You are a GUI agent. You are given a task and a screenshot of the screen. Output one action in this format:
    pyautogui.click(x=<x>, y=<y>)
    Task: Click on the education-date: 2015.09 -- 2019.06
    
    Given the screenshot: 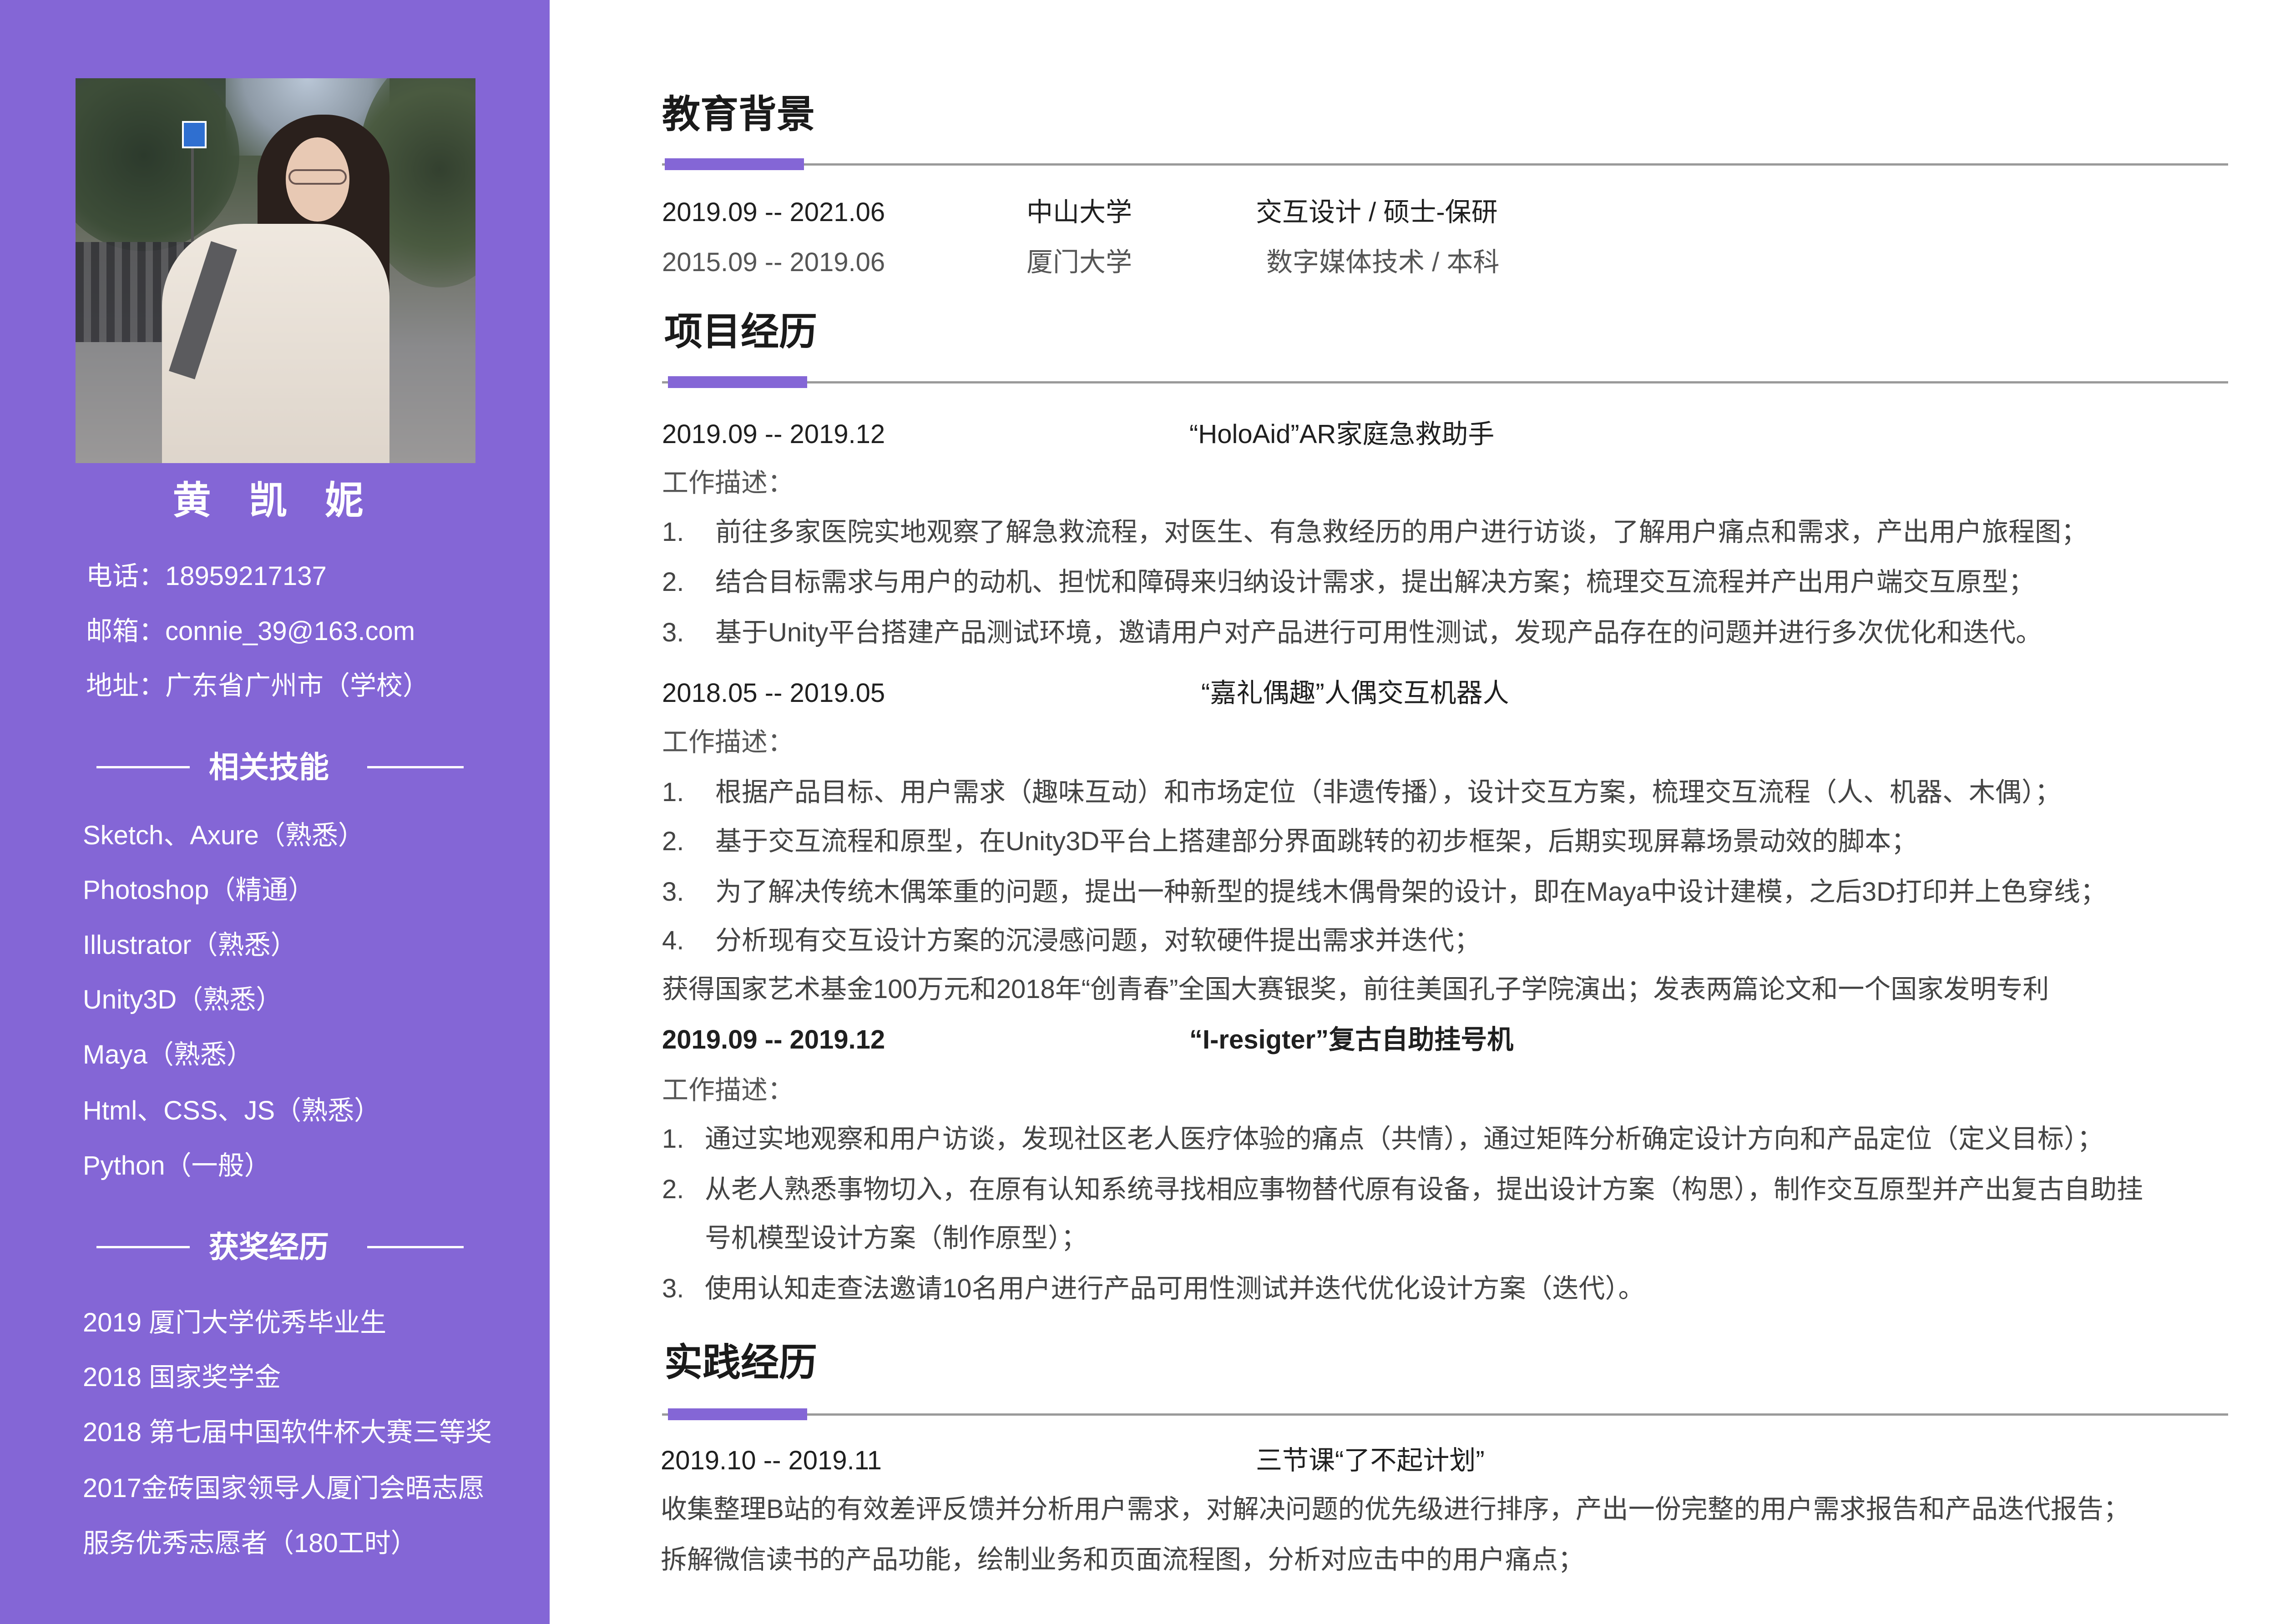 What is the action you would take?
    pyautogui.click(x=774, y=262)
    